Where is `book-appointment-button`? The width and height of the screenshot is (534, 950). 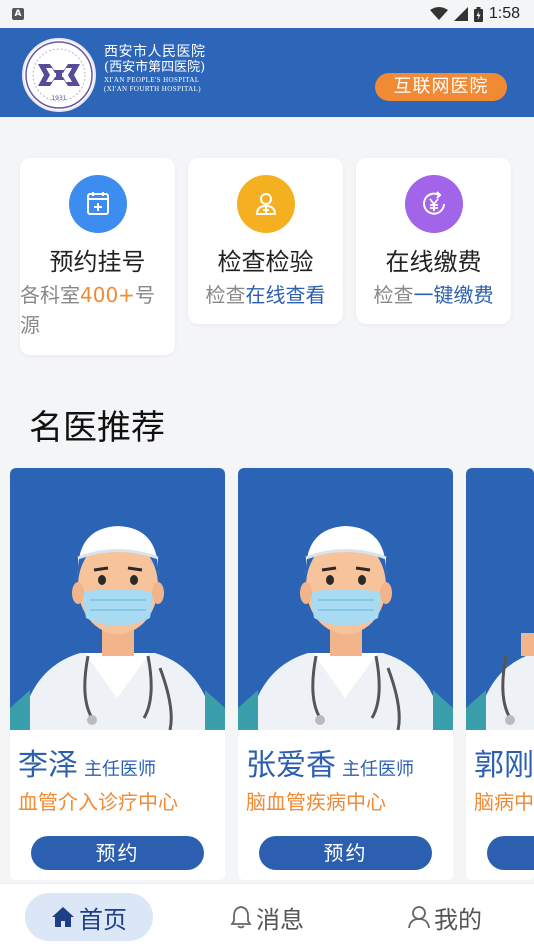
book-appointment-button is located at coordinates (510, 853).